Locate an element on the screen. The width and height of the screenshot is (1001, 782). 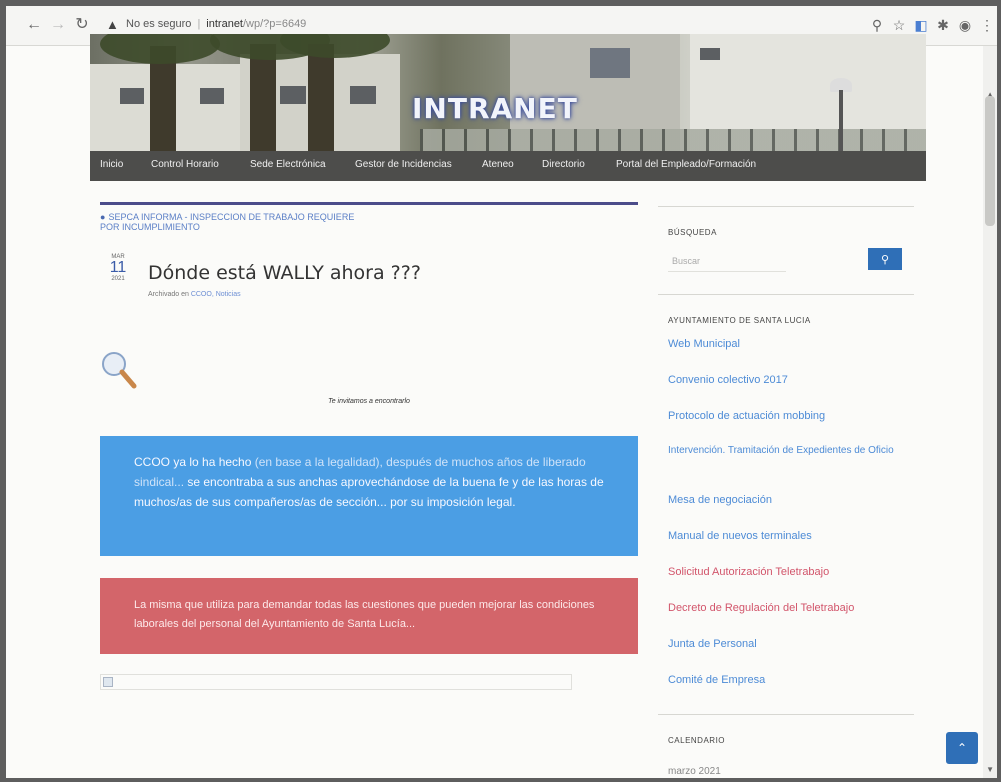
nav-item-control-horario: Control Horario is located at coordinates (185, 164).